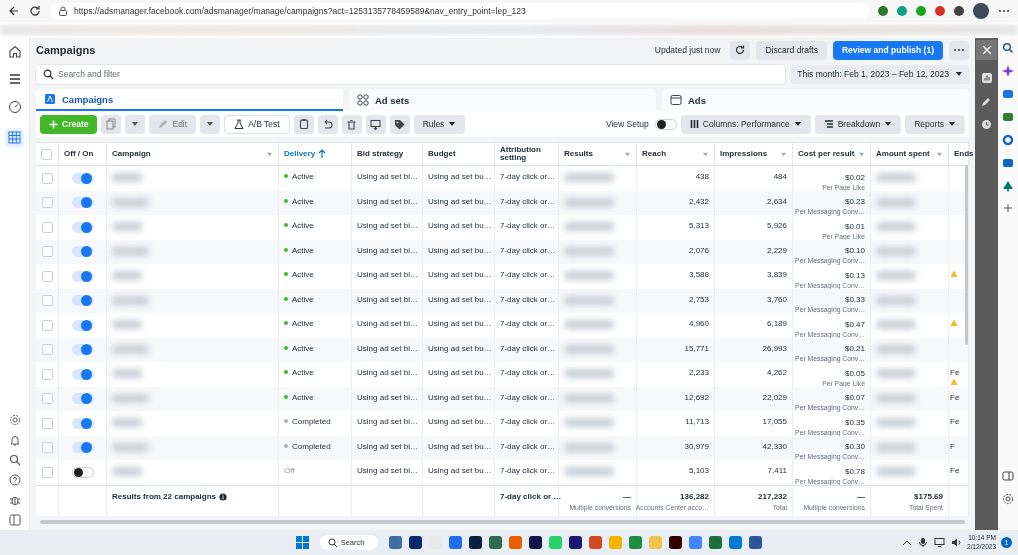 Image resolution: width=1018 pixels, height=555 pixels. Describe the element at coordinates (791, 50) in the screenshot. I see `discard-drafts-button: Discard drafts` at that location.